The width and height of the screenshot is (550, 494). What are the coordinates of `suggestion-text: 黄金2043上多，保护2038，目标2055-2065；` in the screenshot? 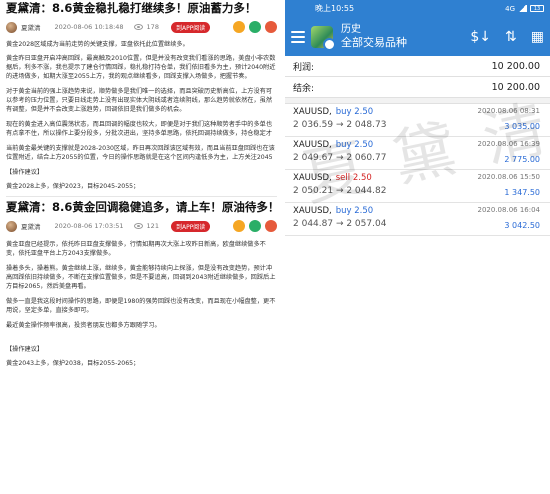 It's located at (73, 363).